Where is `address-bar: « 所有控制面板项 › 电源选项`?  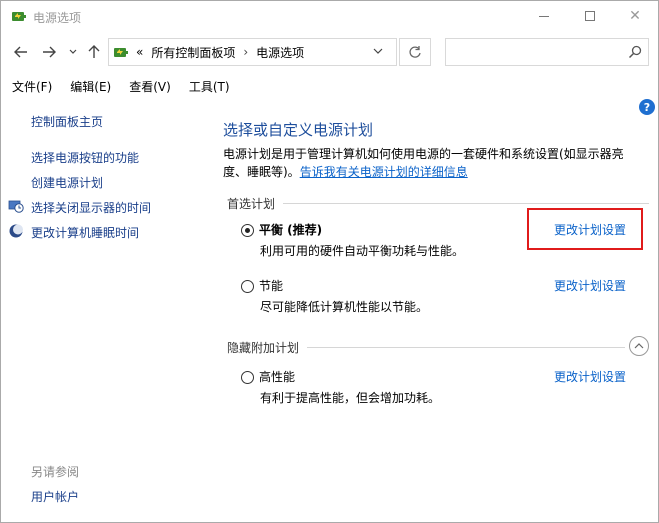 address-bar: « 所有控制面板项 › 电源选项 is located at coordinates (252, 52).